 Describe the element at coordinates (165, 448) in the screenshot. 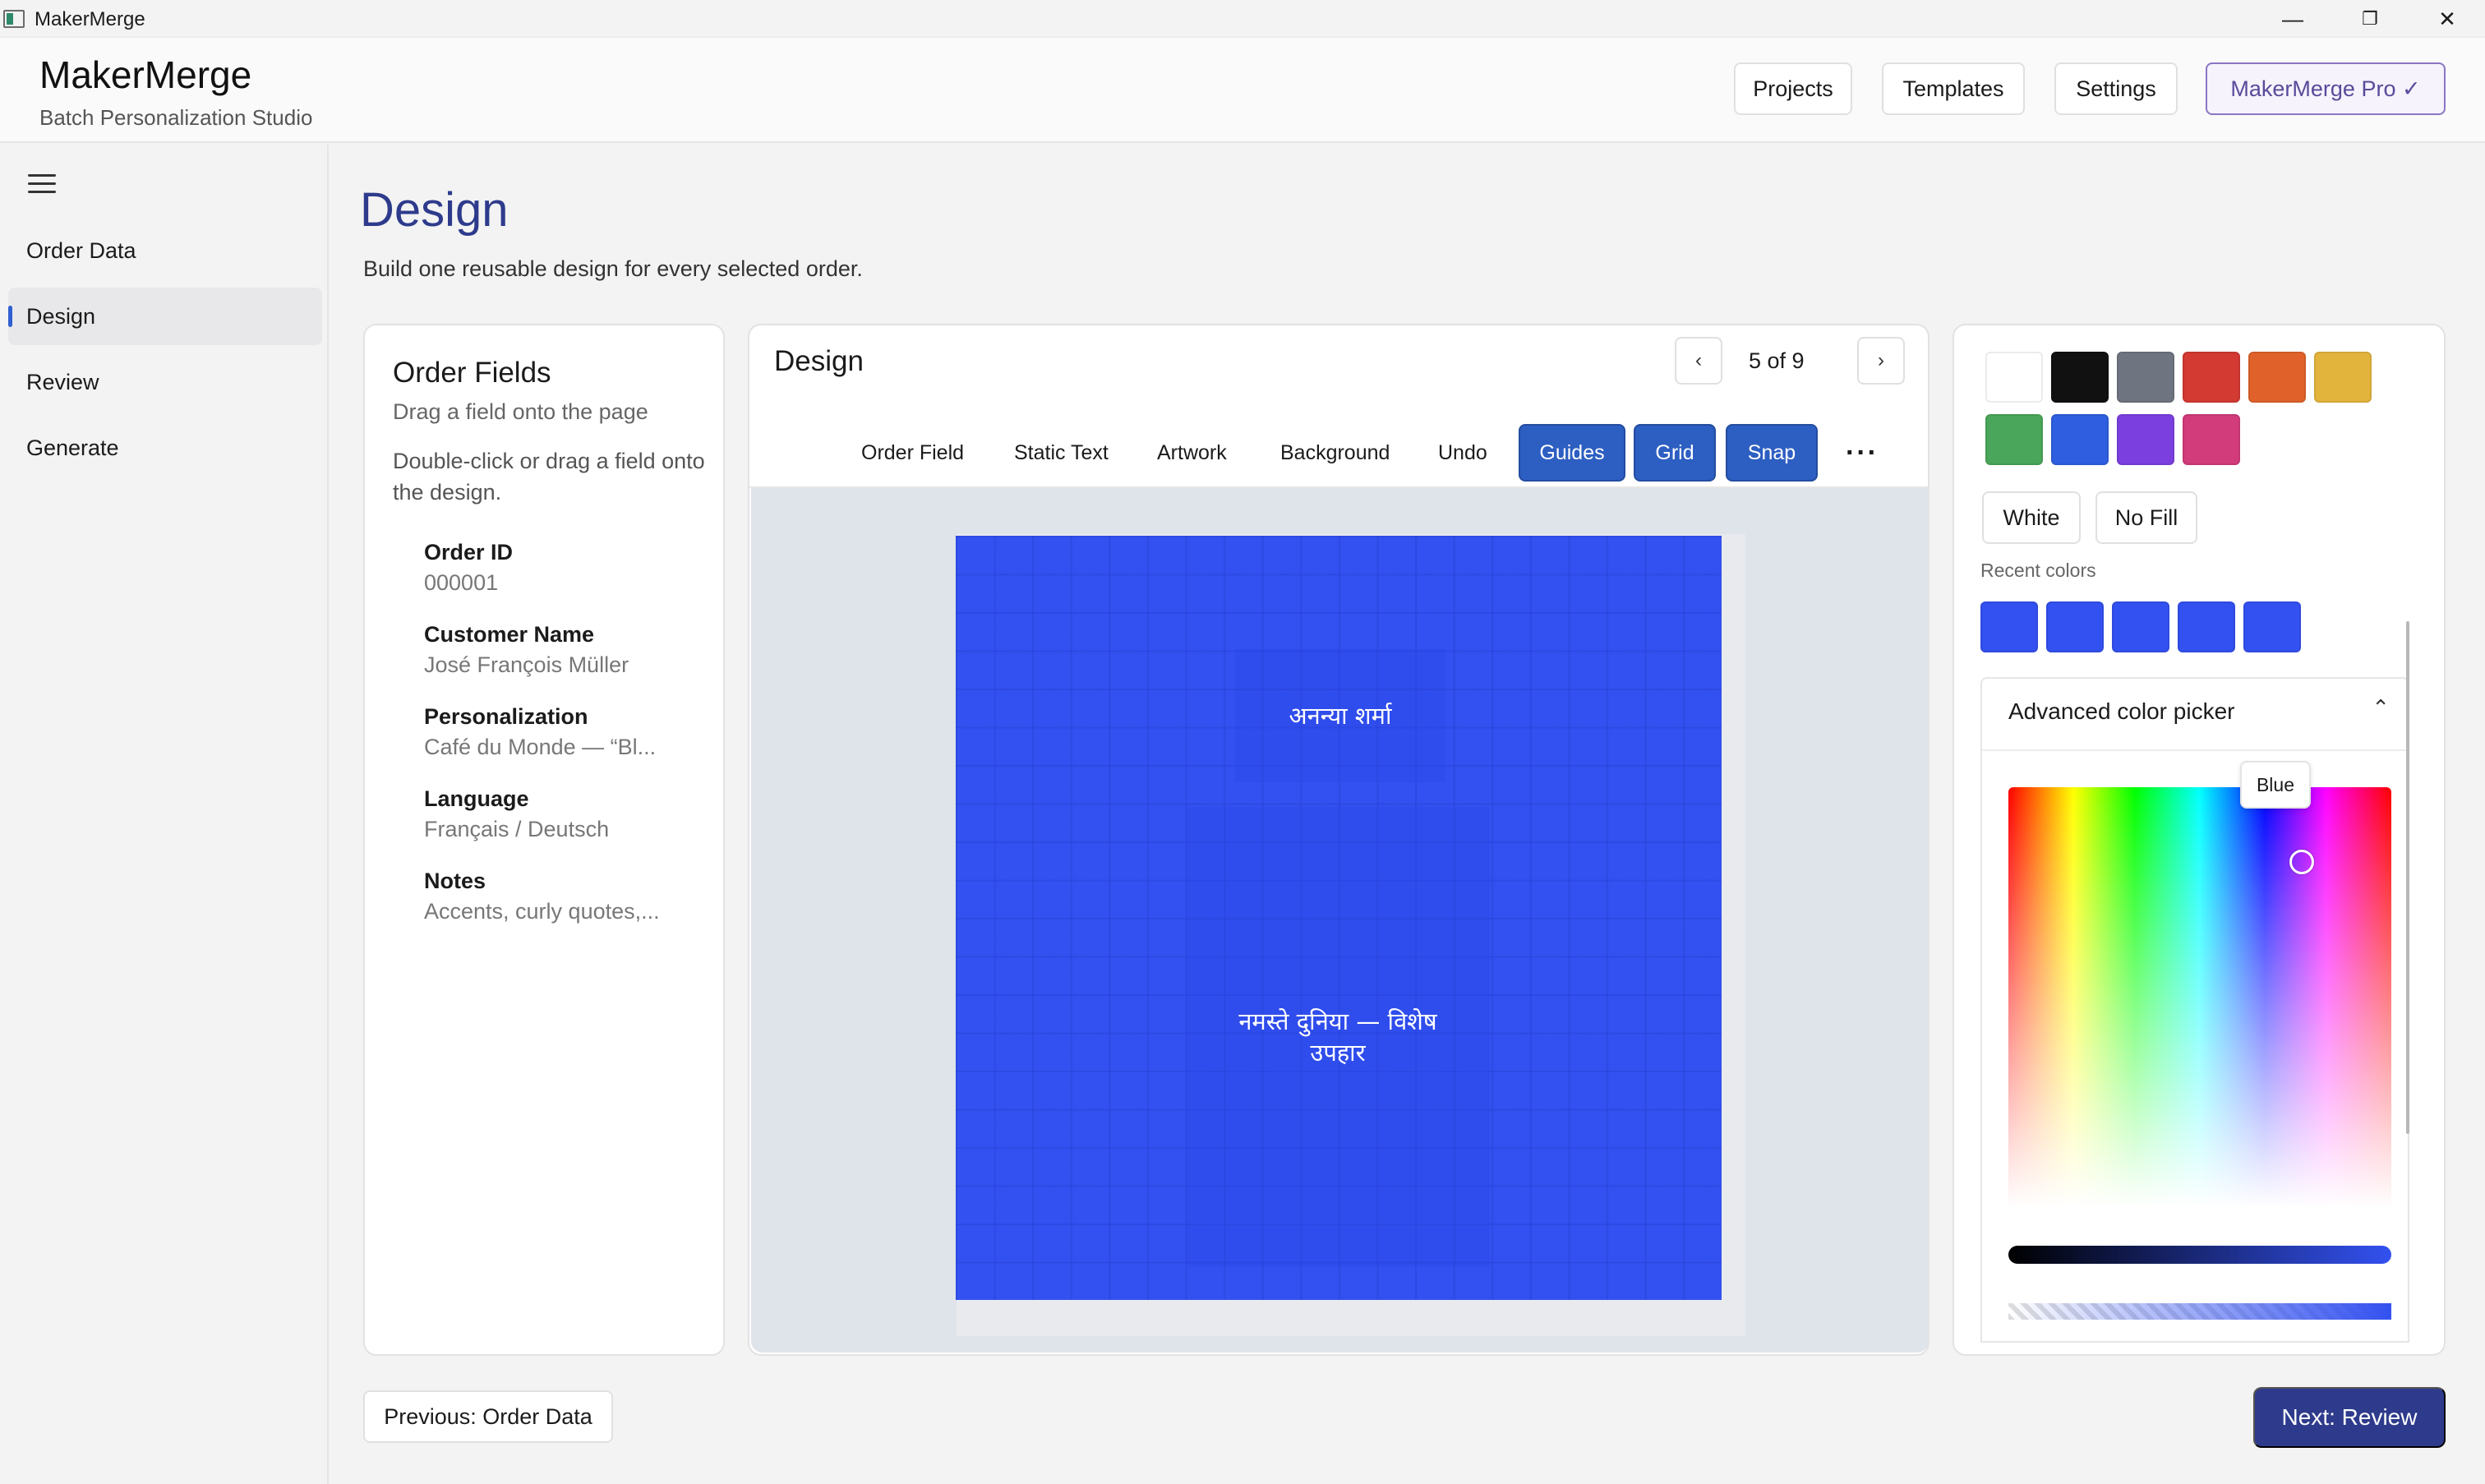

I see `sidebar-item-generate: Generate` at that location.